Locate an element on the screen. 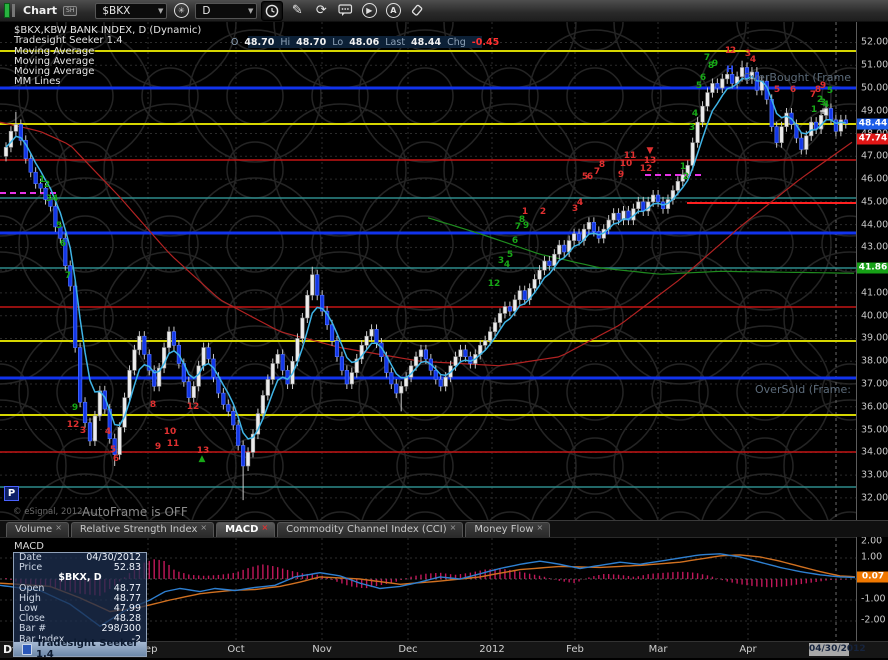  price-tick-label: 43.00 is located at coordinates (874, 247).